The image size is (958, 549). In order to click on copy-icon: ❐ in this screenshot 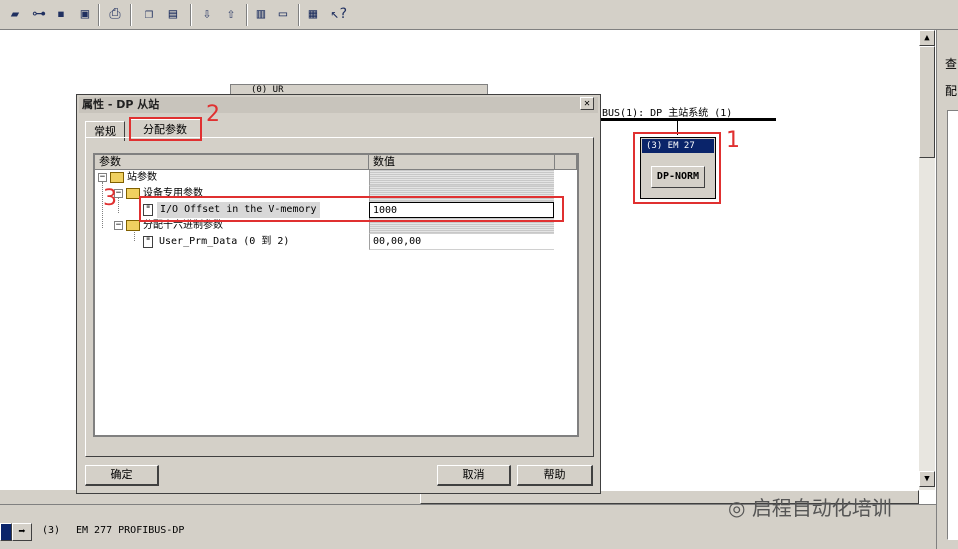, I will do `click(149, 14)`.